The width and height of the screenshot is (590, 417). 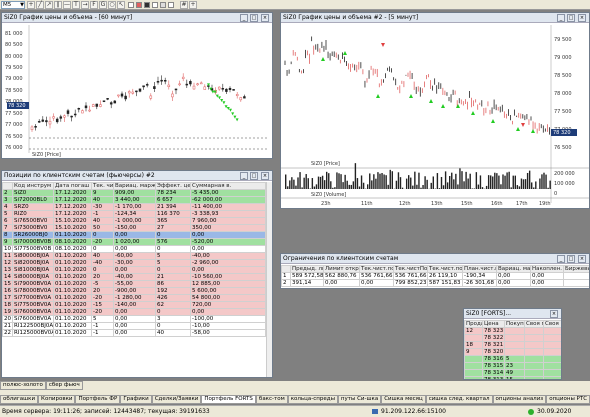 What do you see at coordinates (269, 279) in the screenshot?
I see `vertical-scrollbar` at bounding box center [269, 279].